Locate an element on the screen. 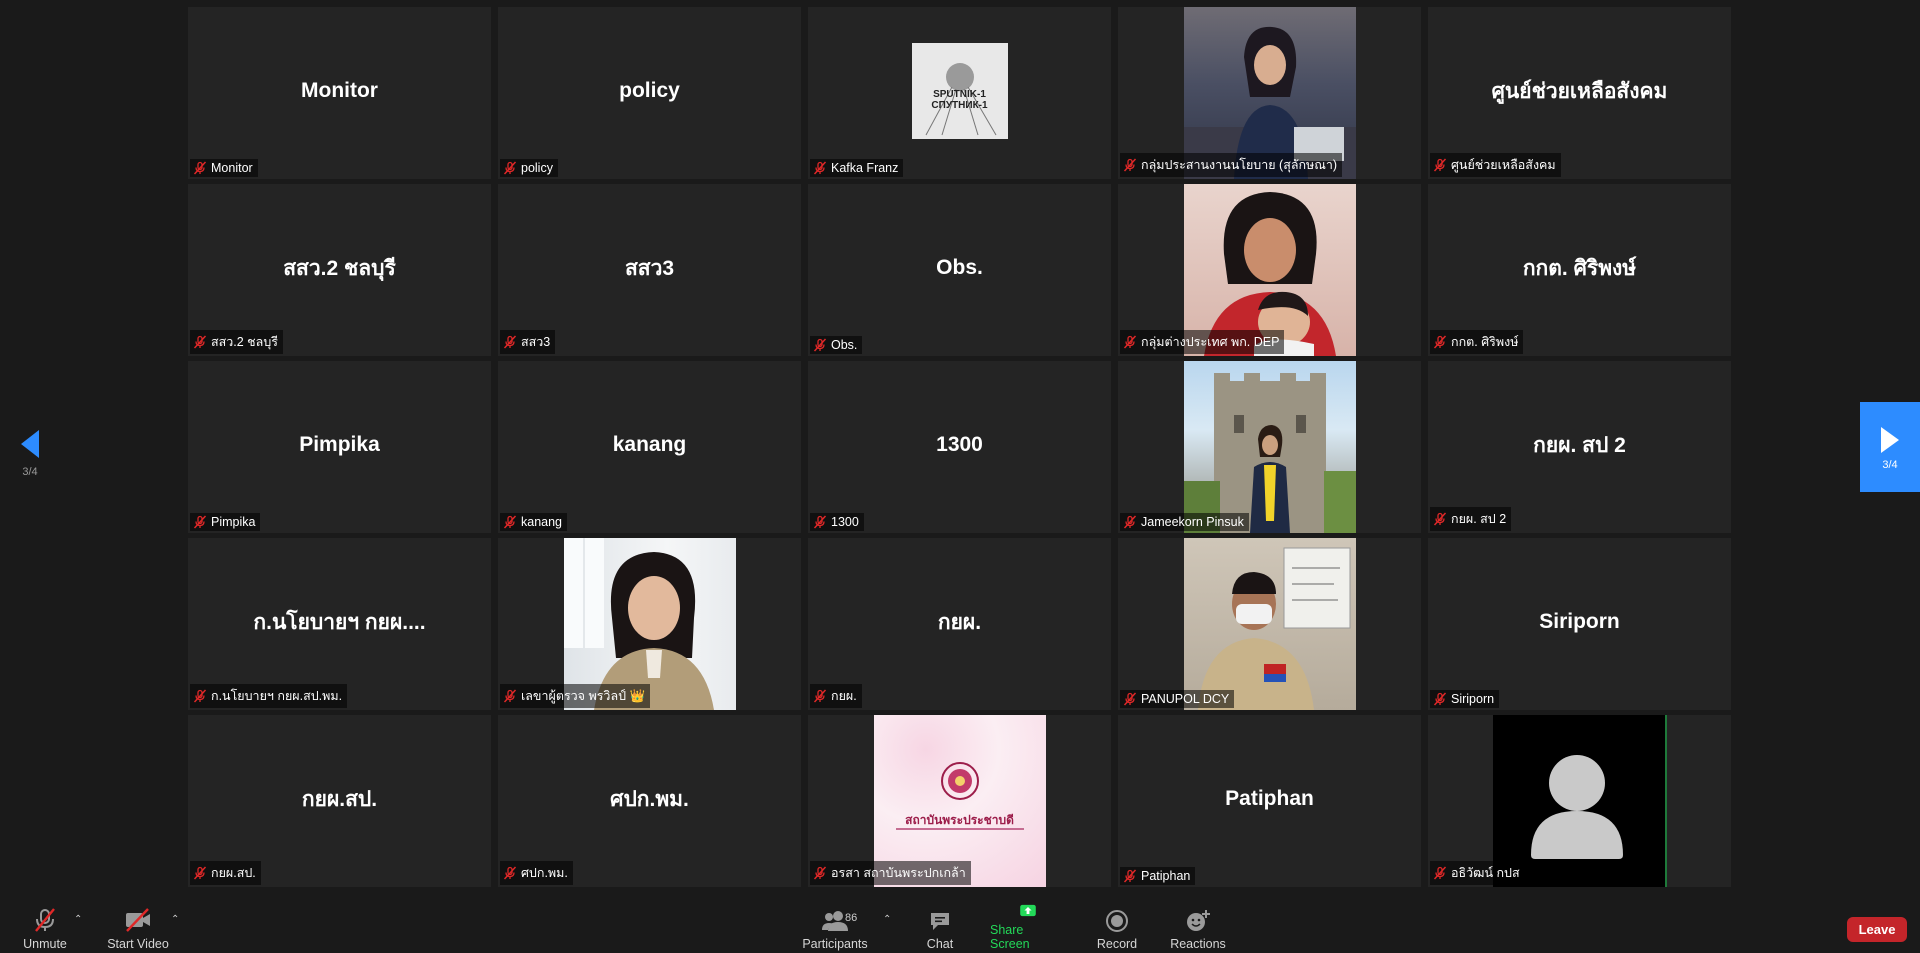 The image size is (1920, 953). participant-tile: กลุ่มต่างประเทศ พก. DEP is located at coordinates (1269, 270).